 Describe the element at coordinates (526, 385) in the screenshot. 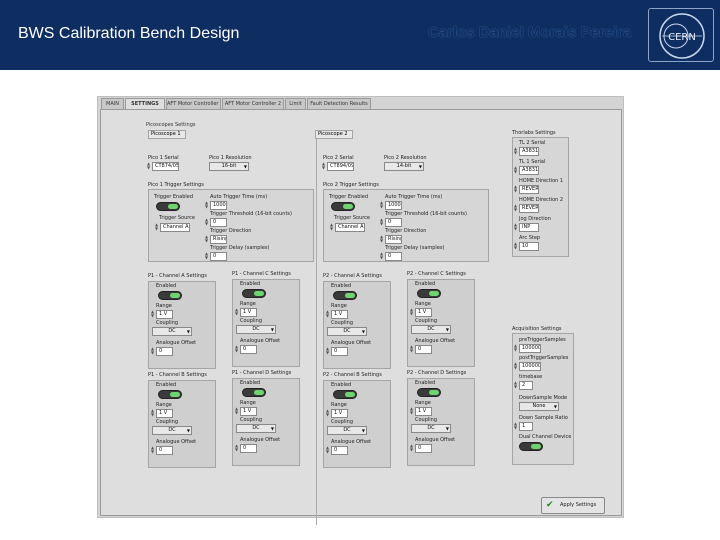

I see `timebase-field: 2` at that location.